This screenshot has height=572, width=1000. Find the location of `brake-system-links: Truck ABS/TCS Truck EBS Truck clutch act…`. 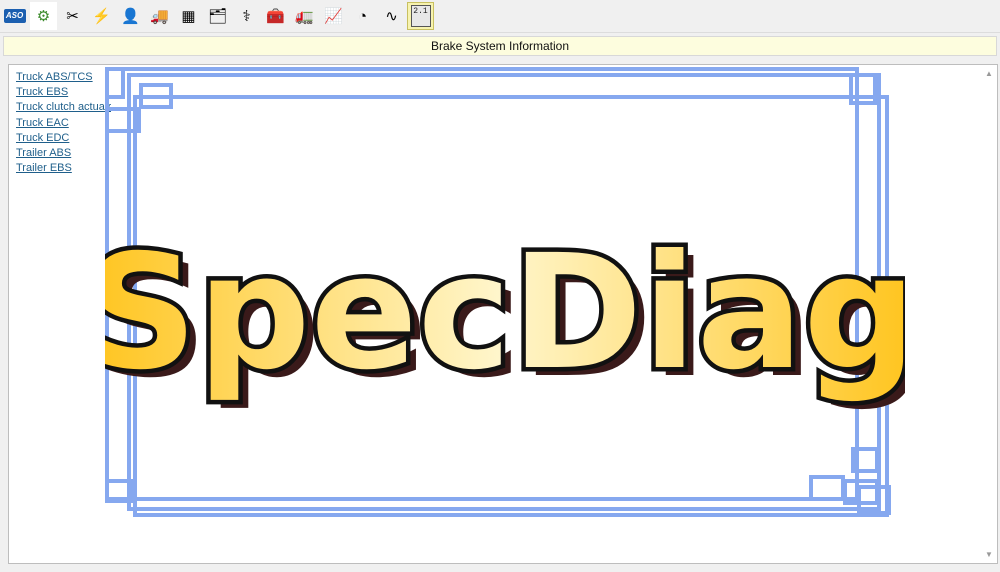

brake-system-links: Truck ABS/TCS Truck EBS Truck clutch act… is located at coordinates (63, 123).